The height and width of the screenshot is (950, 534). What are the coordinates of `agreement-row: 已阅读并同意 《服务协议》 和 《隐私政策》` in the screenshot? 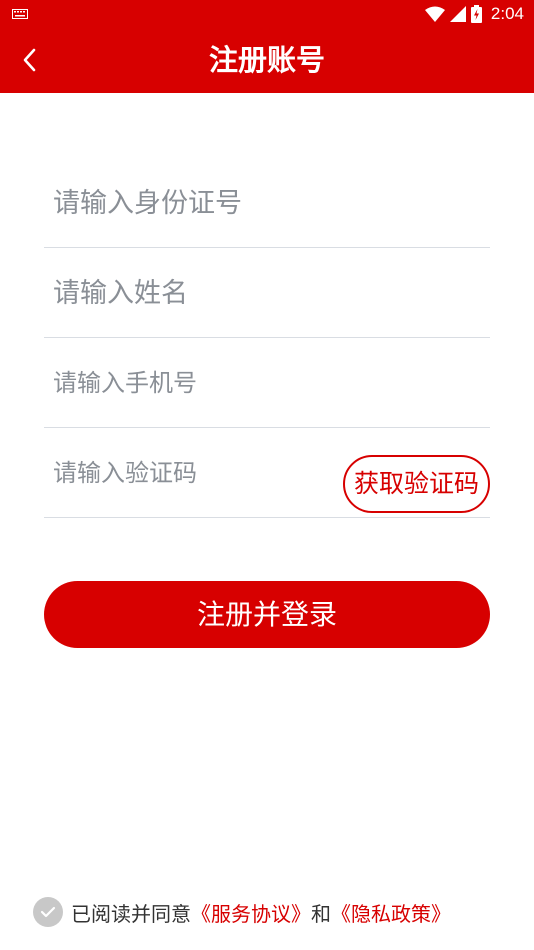 It's located at (242, 912).